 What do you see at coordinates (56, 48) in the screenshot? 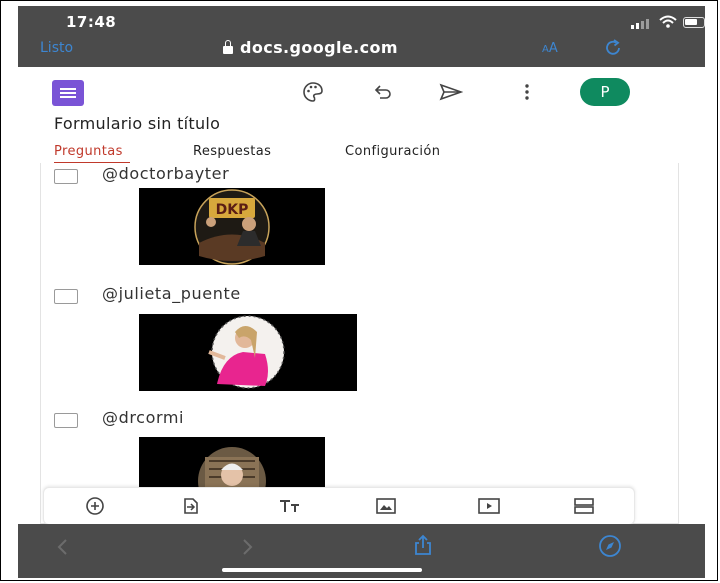
I see `done-button: Listo` at bounding box center [56, 48].